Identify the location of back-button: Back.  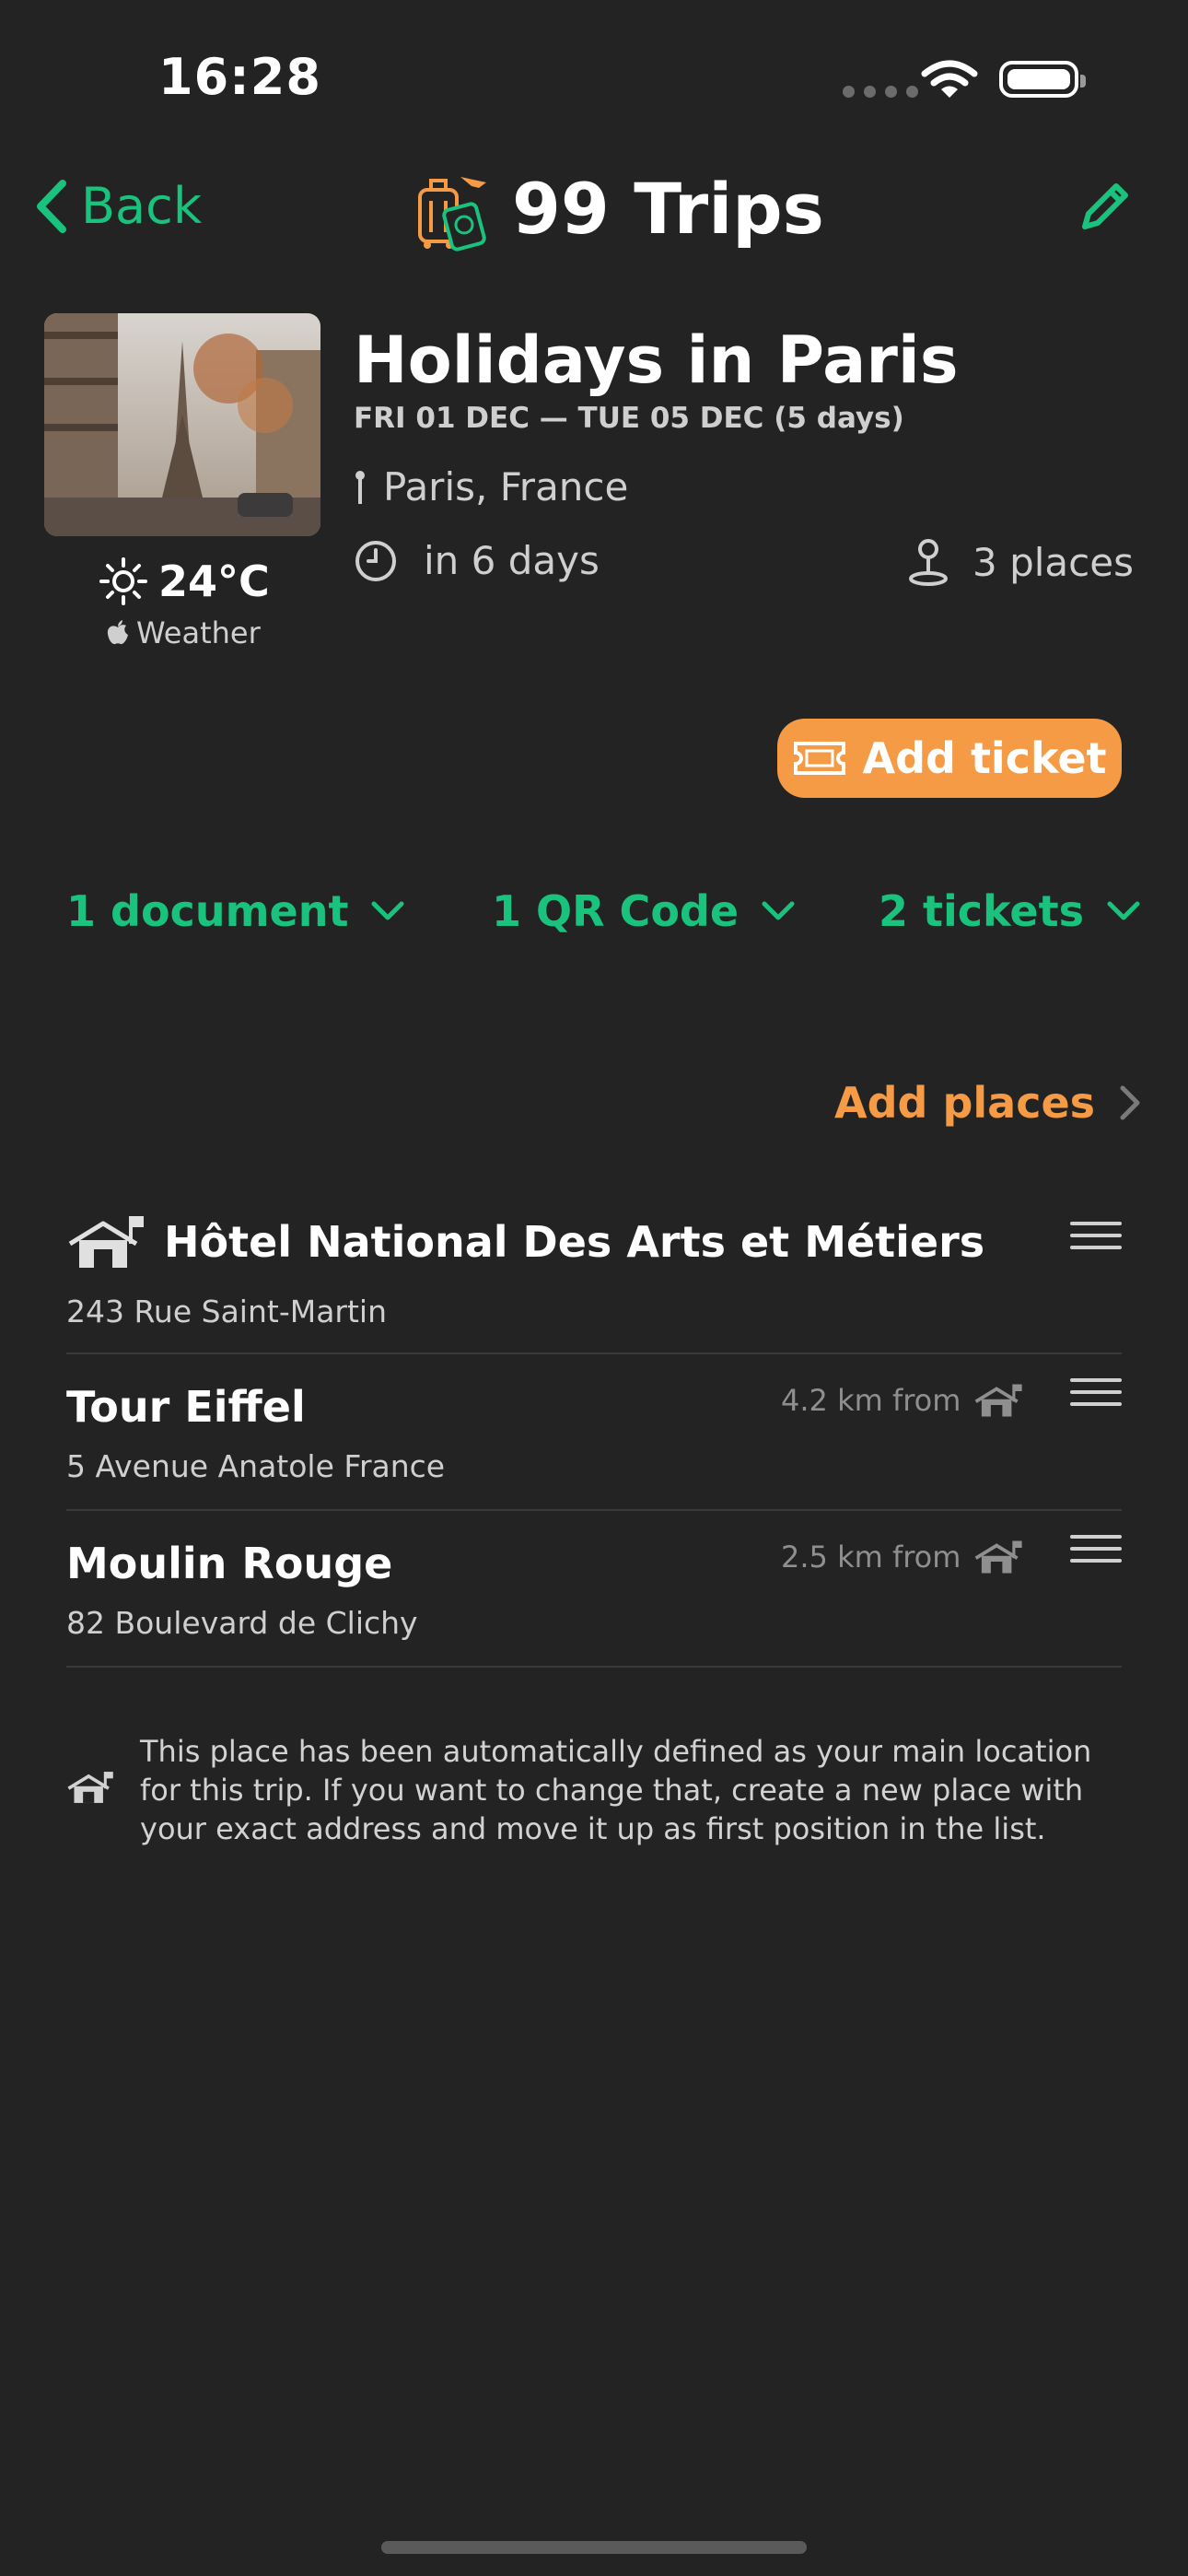
(117, 206).